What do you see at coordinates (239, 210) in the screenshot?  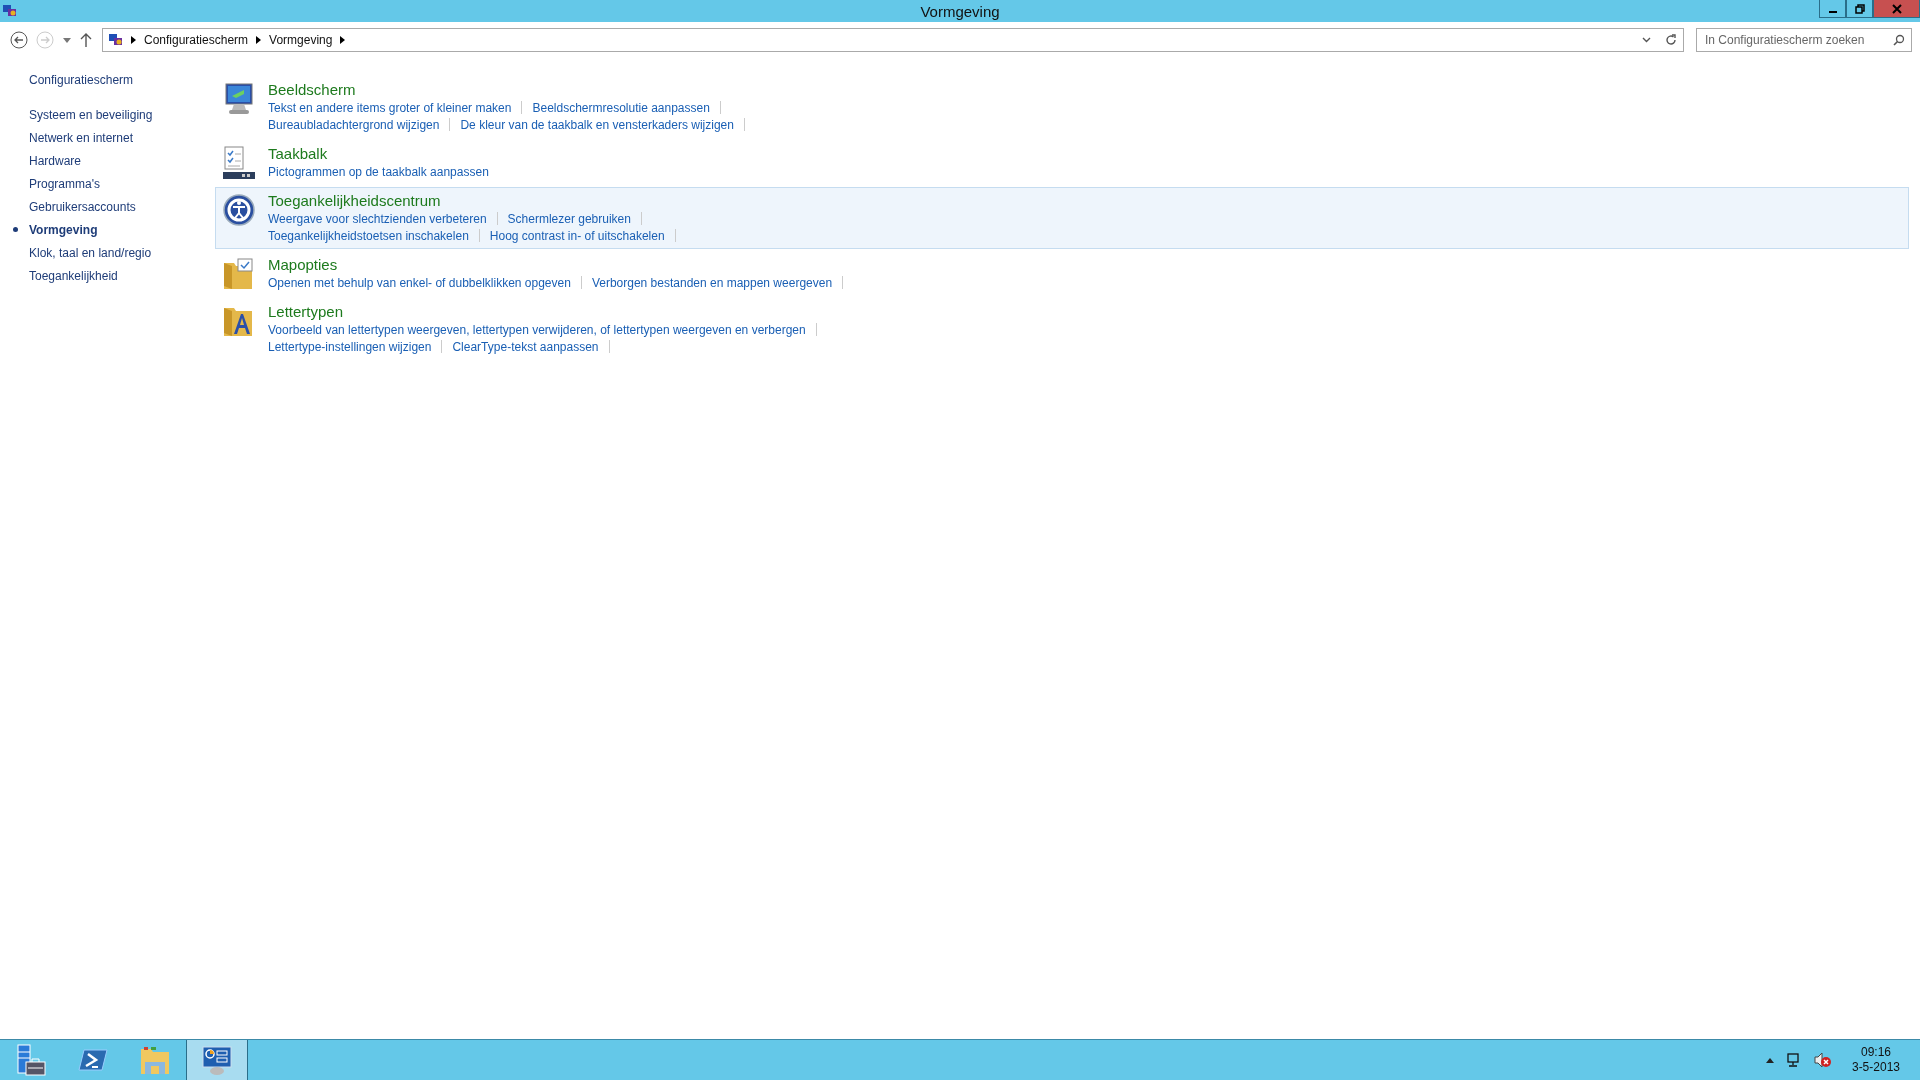 I see `accessibility-icon` at bounding box center [239, 210].